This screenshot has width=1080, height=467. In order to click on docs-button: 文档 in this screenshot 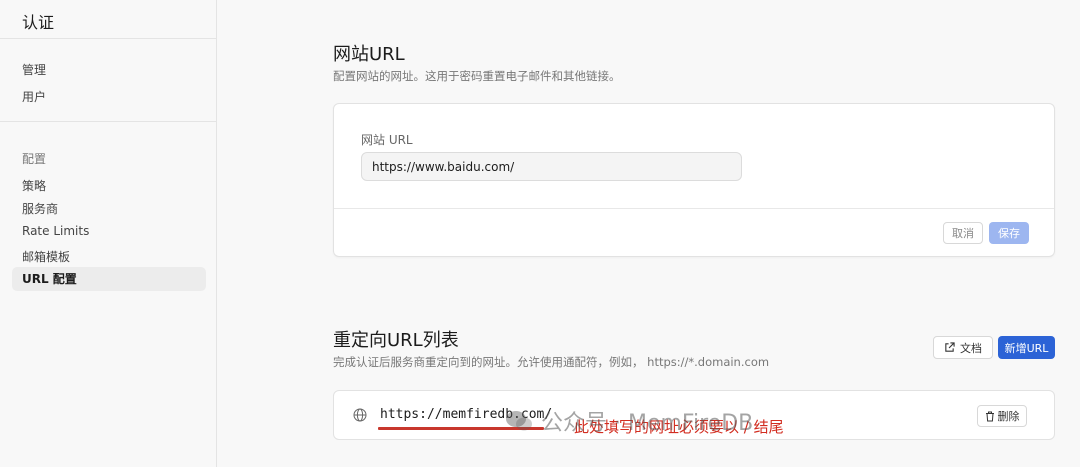, I will do `click(963, 347)`.